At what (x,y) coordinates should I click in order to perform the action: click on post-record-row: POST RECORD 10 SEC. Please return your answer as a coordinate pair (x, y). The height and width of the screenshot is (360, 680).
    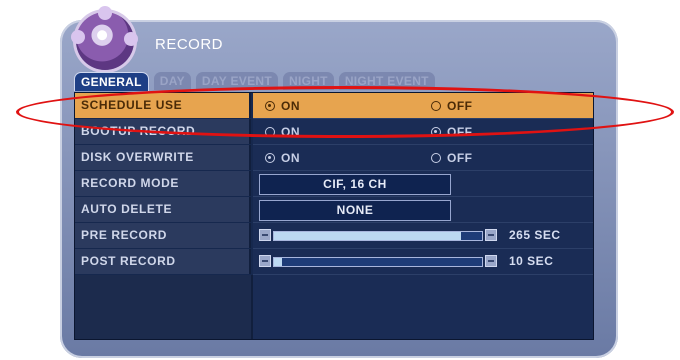
    Looking at the image, I should click on (334, 262).